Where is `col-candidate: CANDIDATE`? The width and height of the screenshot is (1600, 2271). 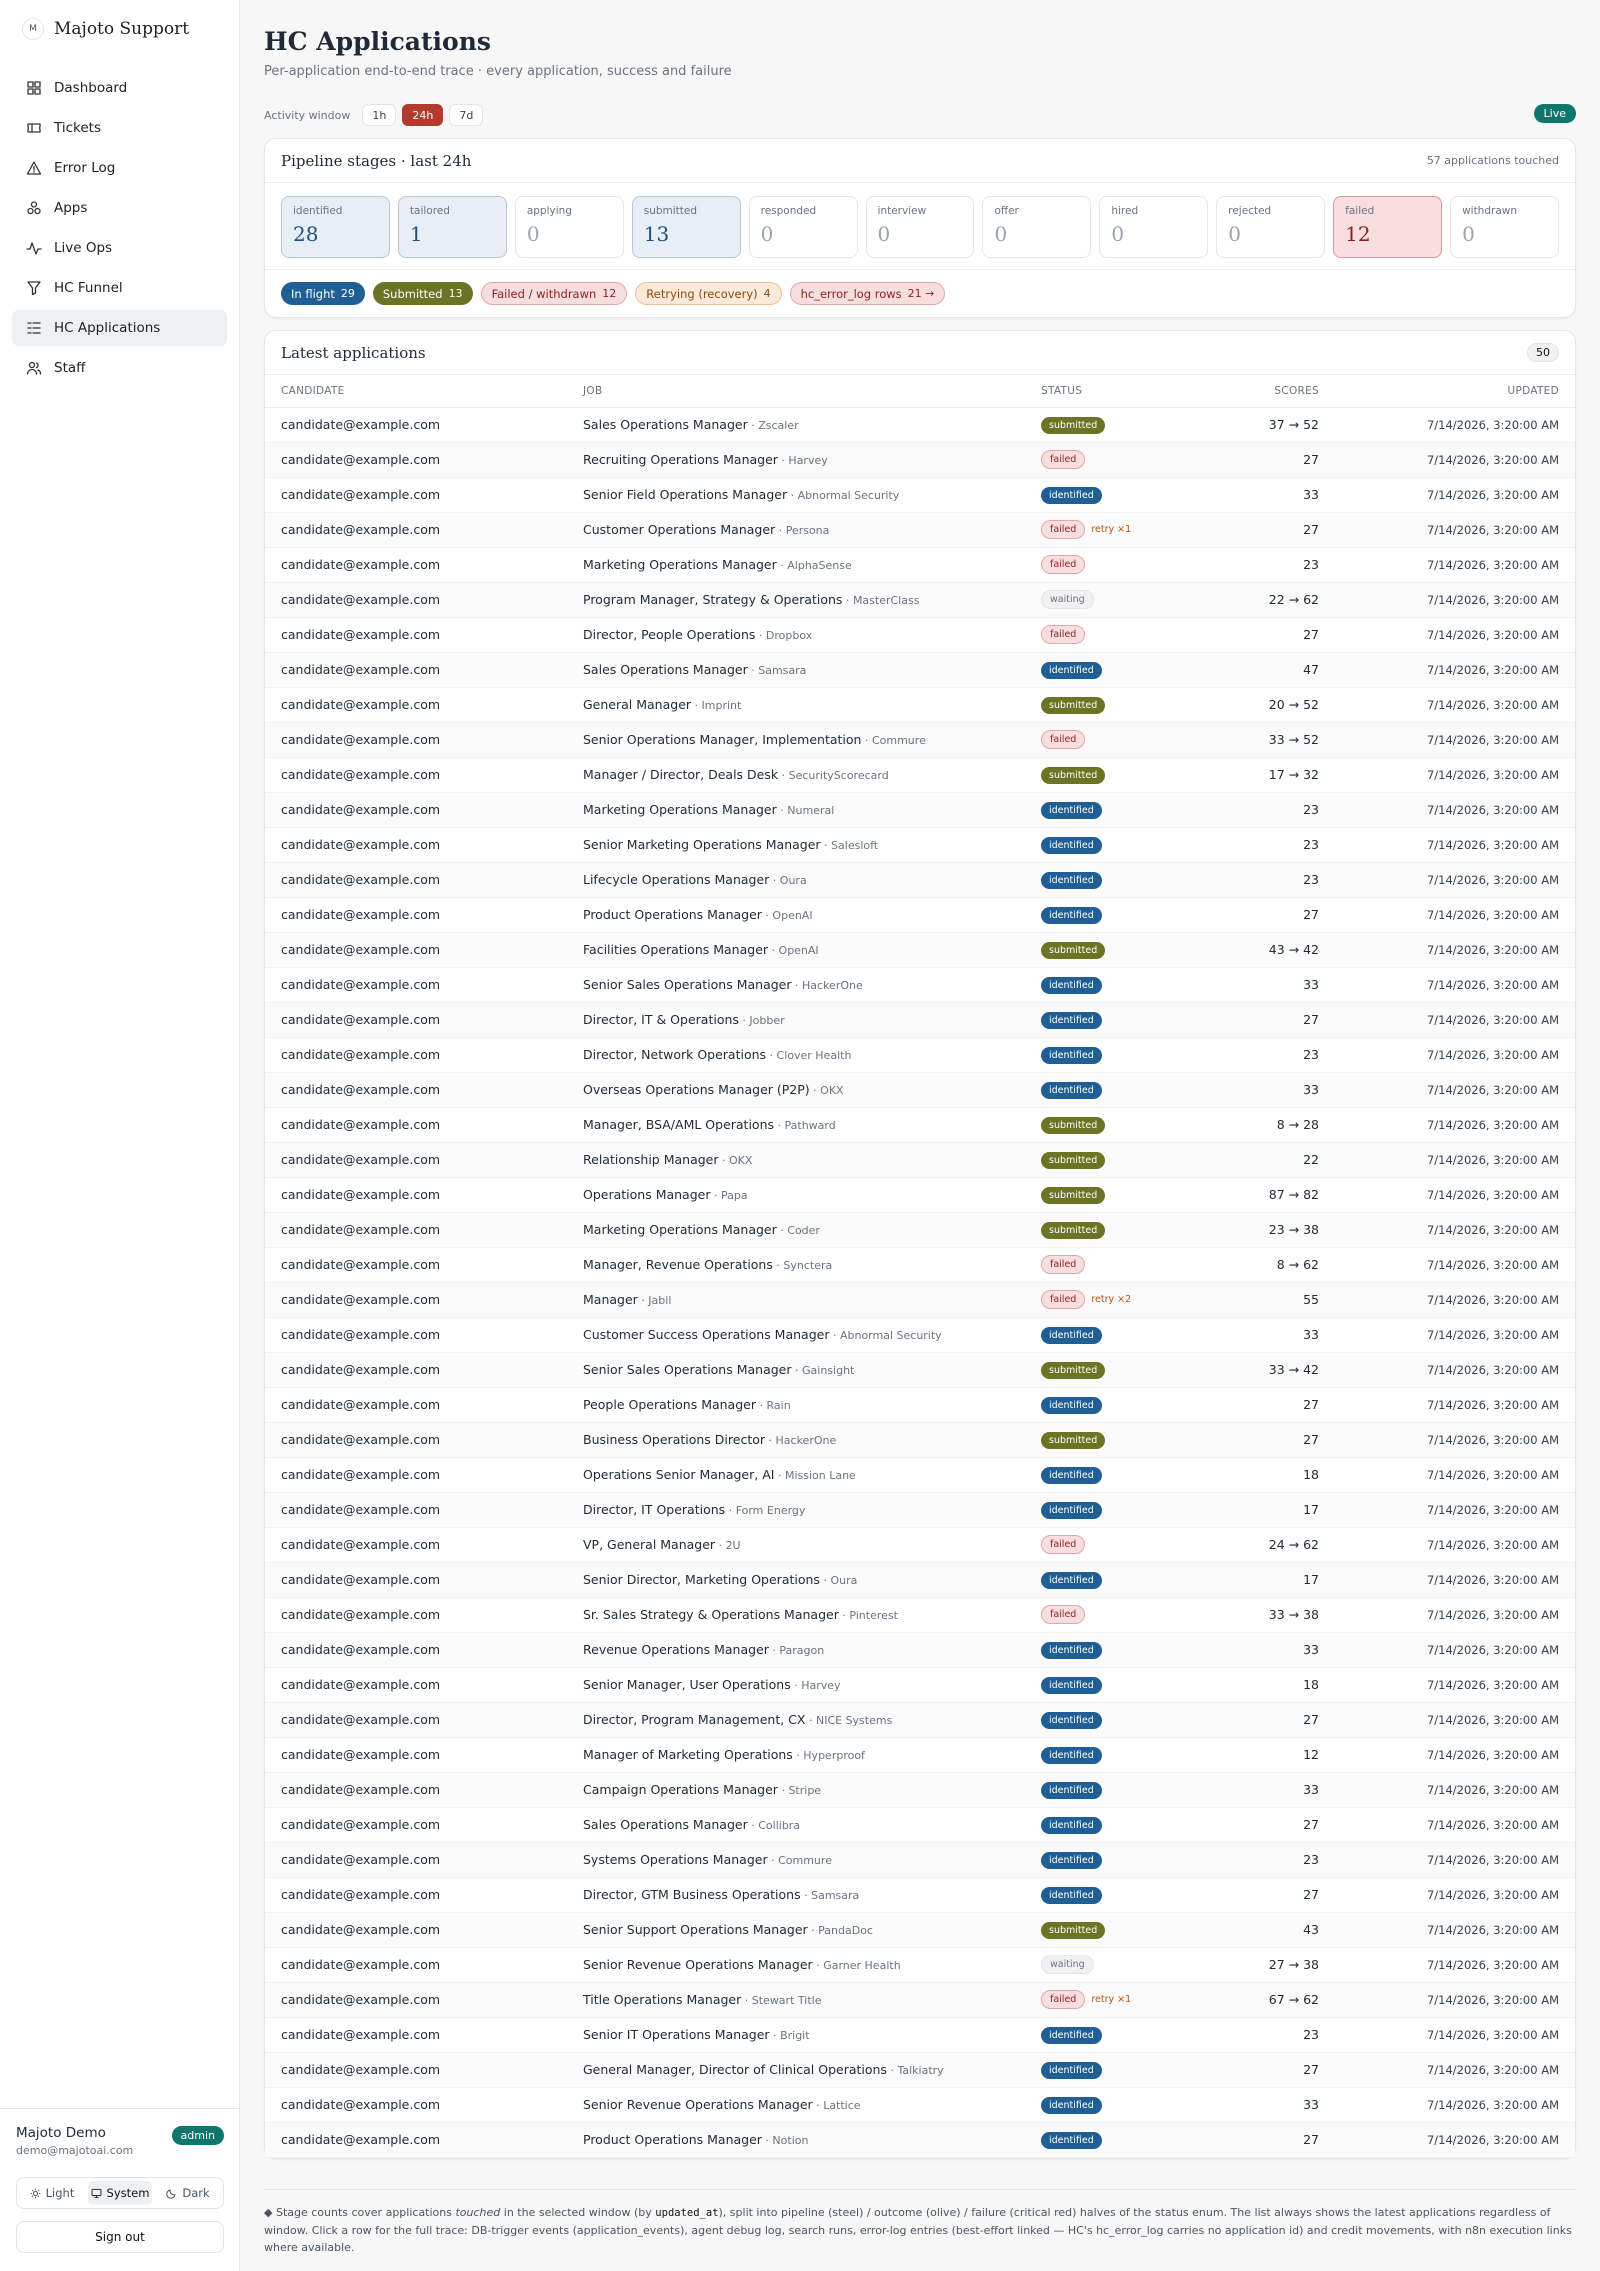 col-candidate: CANDIDATE is located at coordinates (416, 391).